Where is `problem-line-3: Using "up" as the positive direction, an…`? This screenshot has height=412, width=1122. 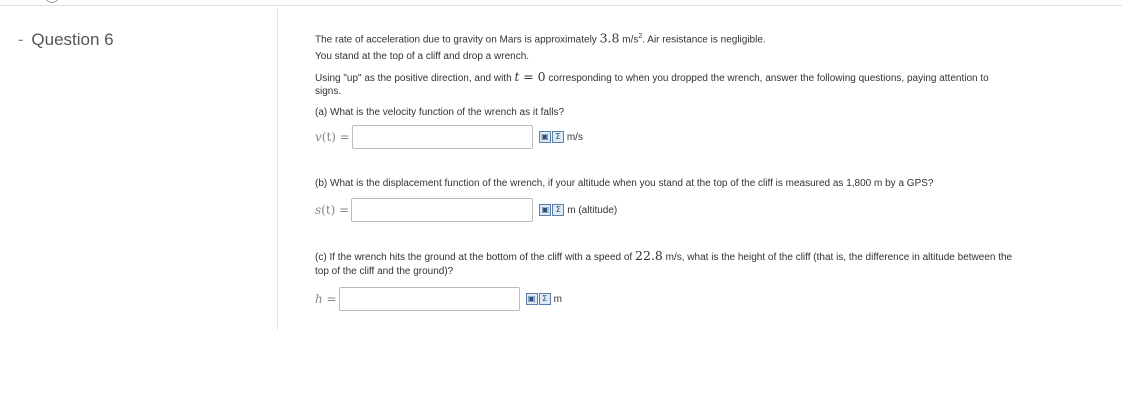
problem-line-3: Using "up" as the positive direction, an… is located at coordinates (652, 76).